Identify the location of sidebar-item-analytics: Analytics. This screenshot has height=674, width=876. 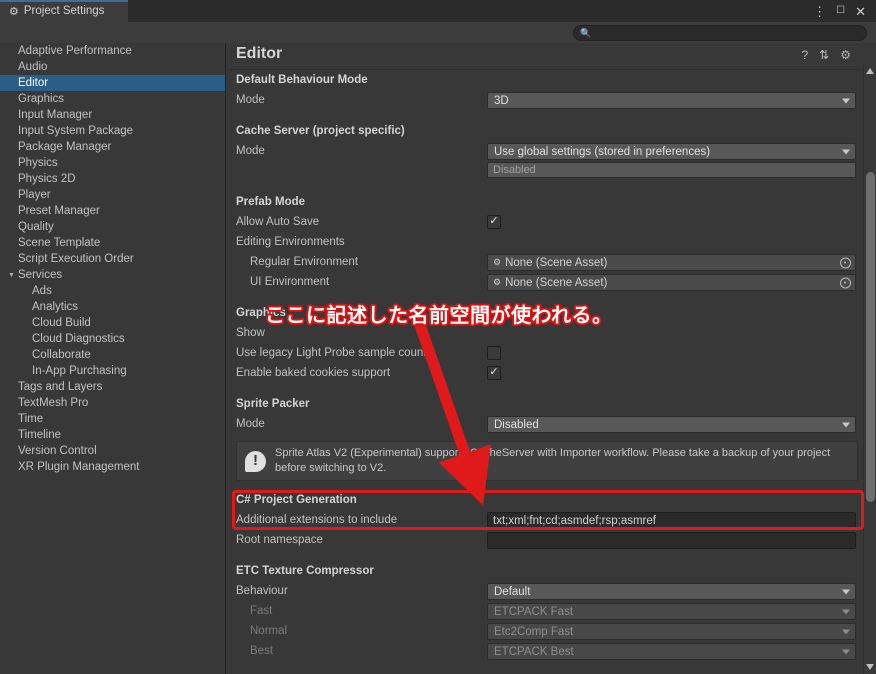
(112, 307).